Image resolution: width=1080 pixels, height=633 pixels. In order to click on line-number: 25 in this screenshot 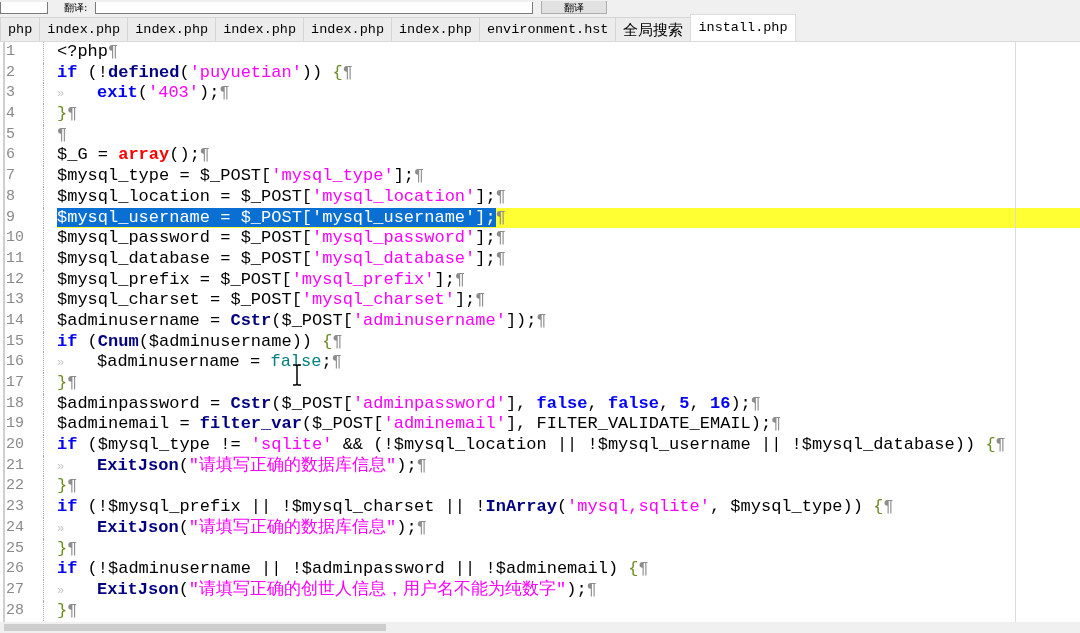, I will do `click(15, 548)`.